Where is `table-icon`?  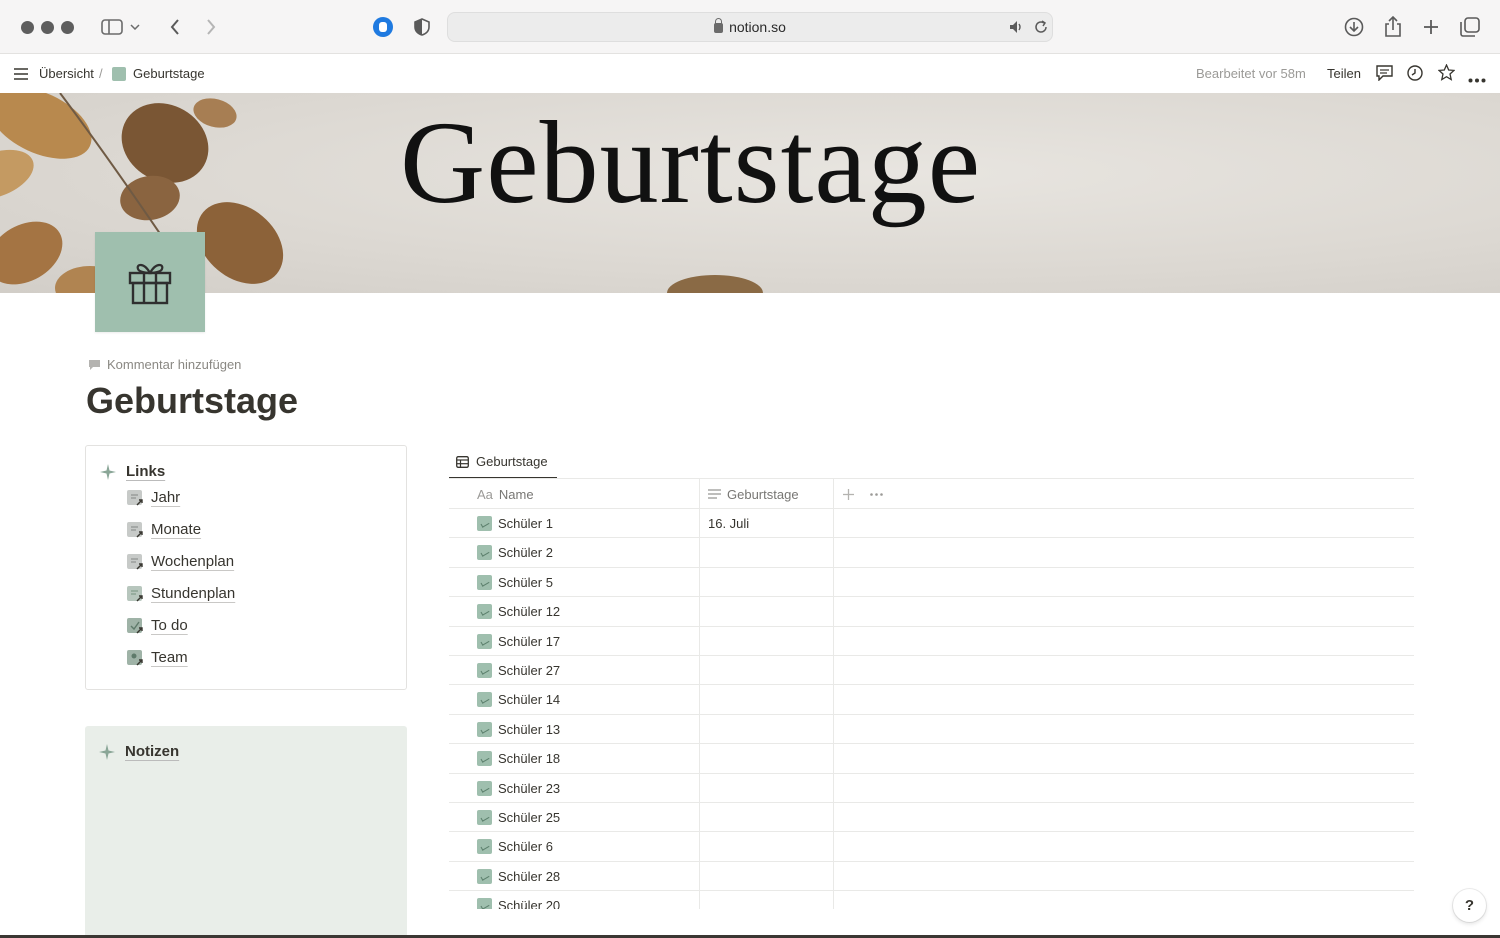
table-icon is located at coordinates (462, 461).